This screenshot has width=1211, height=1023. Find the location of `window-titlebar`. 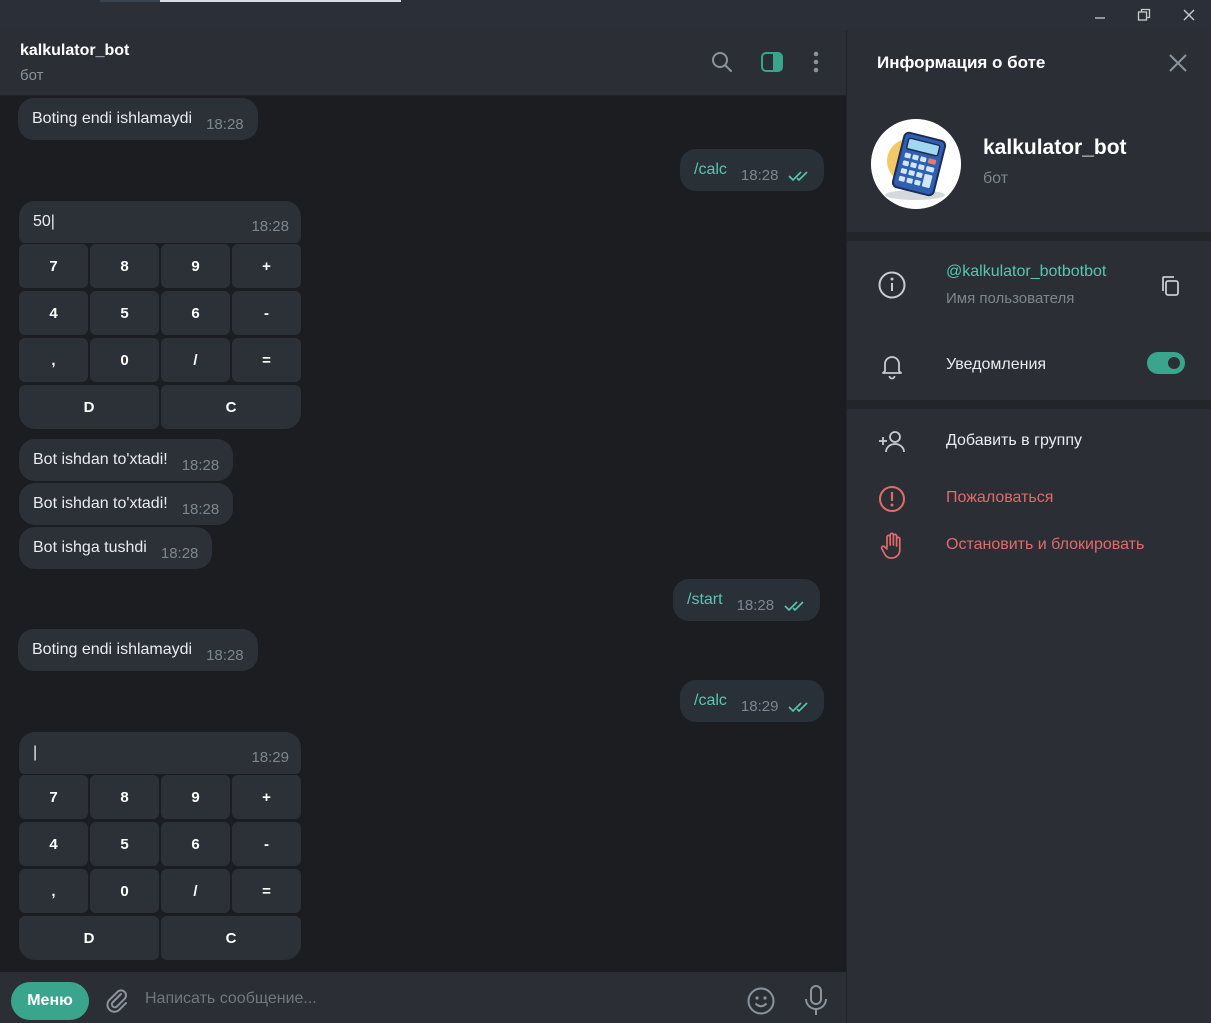

window-titlebar is located at coordinates (605, 15).